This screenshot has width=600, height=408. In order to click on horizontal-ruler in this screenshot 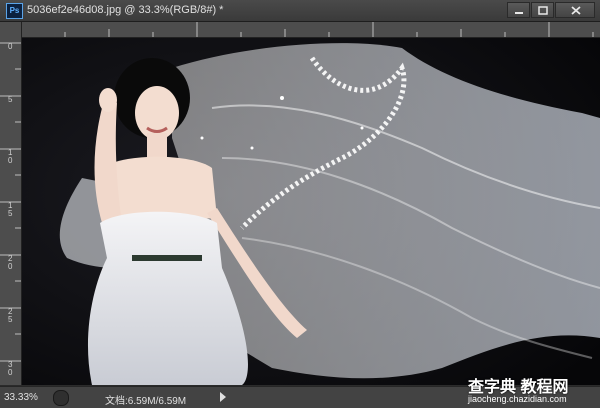, I will do `click(310, 30)`.